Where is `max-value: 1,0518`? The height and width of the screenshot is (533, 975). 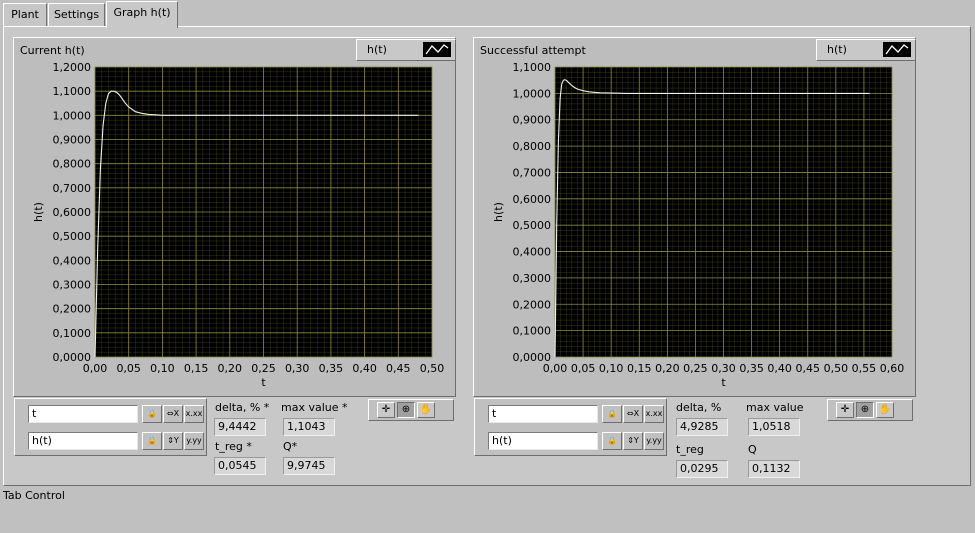
max-value: 1,0518 is located at coordinates (774, 427).